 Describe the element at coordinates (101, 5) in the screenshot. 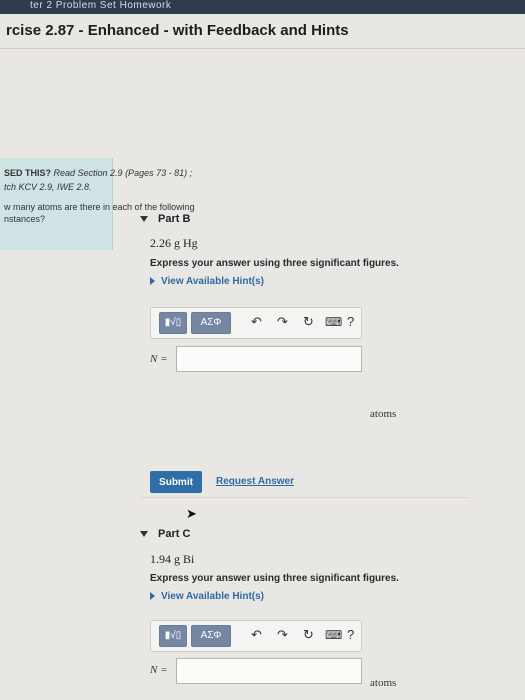

I see `course-header-text: ter 2 Problem Set Homework` at that location.